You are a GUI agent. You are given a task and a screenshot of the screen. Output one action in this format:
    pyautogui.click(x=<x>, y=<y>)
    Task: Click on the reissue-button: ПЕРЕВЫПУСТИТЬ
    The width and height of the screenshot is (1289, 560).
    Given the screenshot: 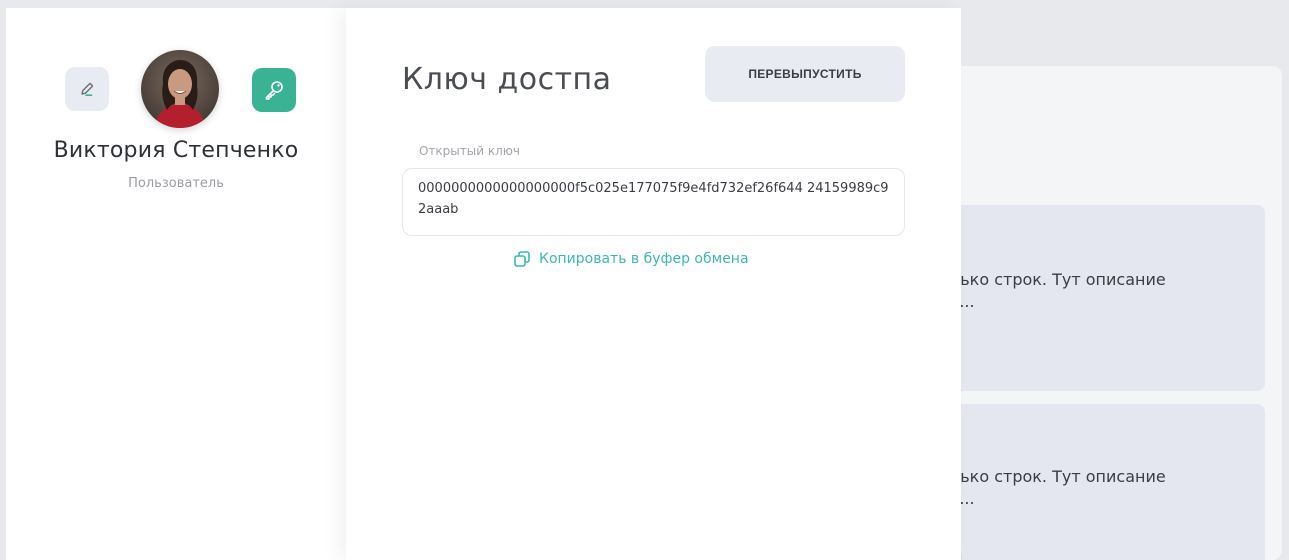 What is the action you would take?
    pyautogui.click(x=805, y=74)
    